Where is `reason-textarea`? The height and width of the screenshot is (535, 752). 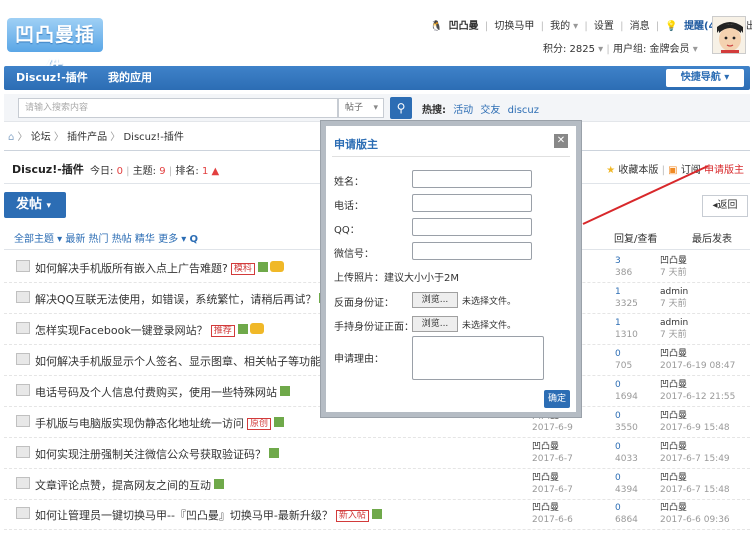
reason-textarea is located at coordinates (478, 358).